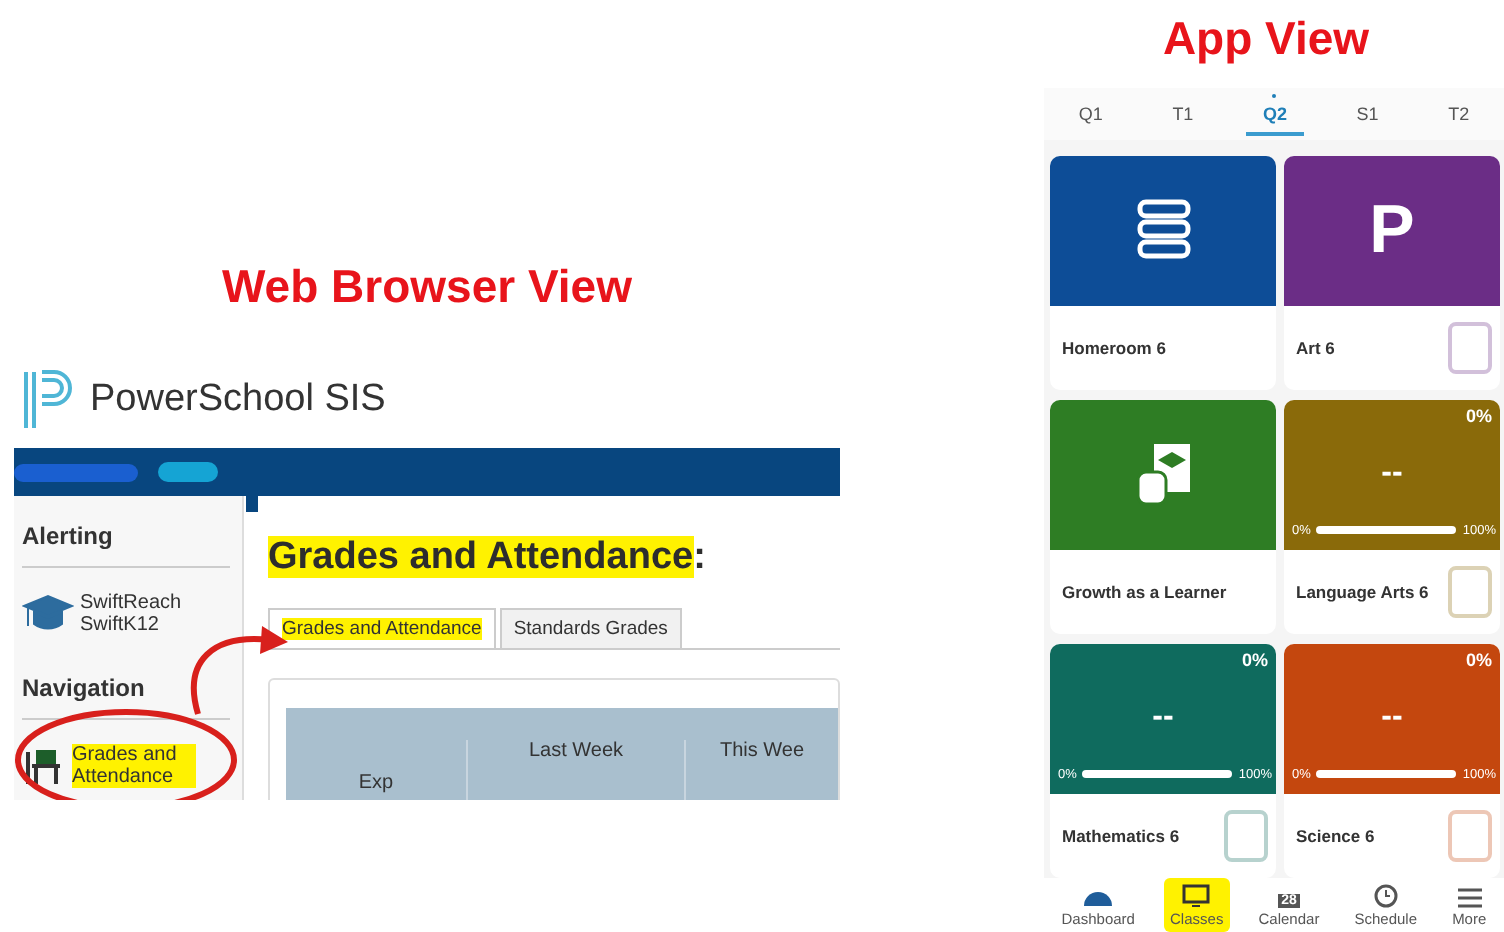  What do you see at coordinates (575, 770) in the screenshot?
I see `column-header: Last Week` at bounding box center [575, 770].